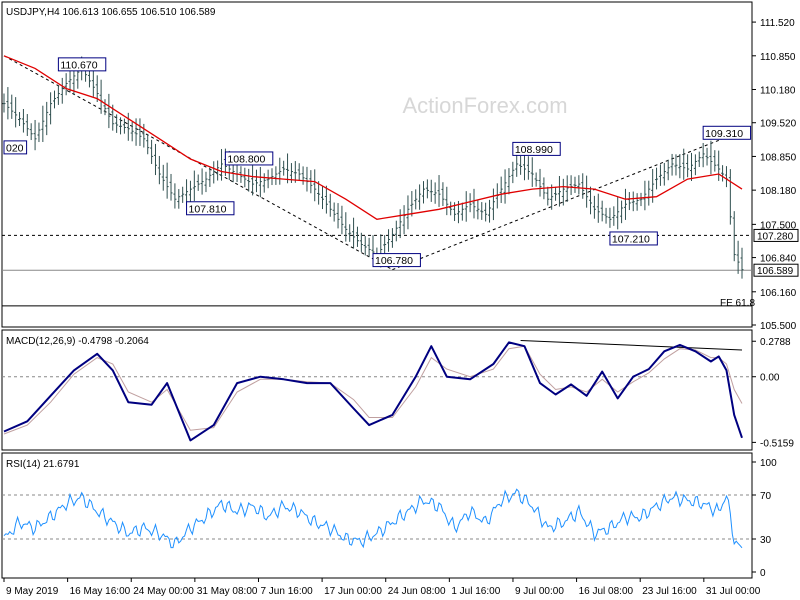 The height and width of the screenshot is (600, 800). Describe the element at coordinates (778, 259) in the screenshot. I see `price-tick-label: 106.840` at that location.